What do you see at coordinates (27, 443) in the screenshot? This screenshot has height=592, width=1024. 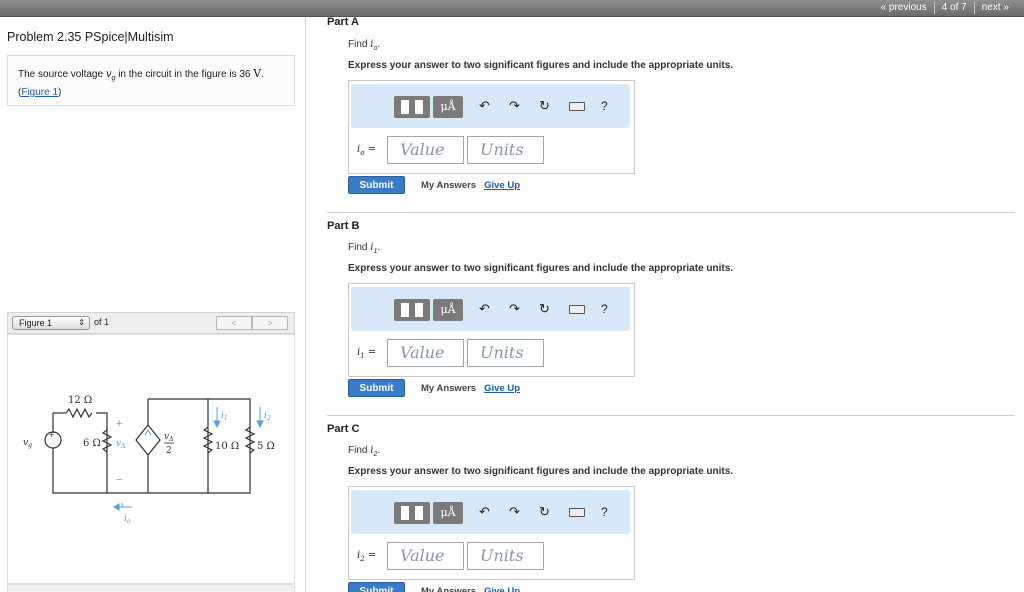 I see `label-vg: vg` at bounding box center [27, 443].